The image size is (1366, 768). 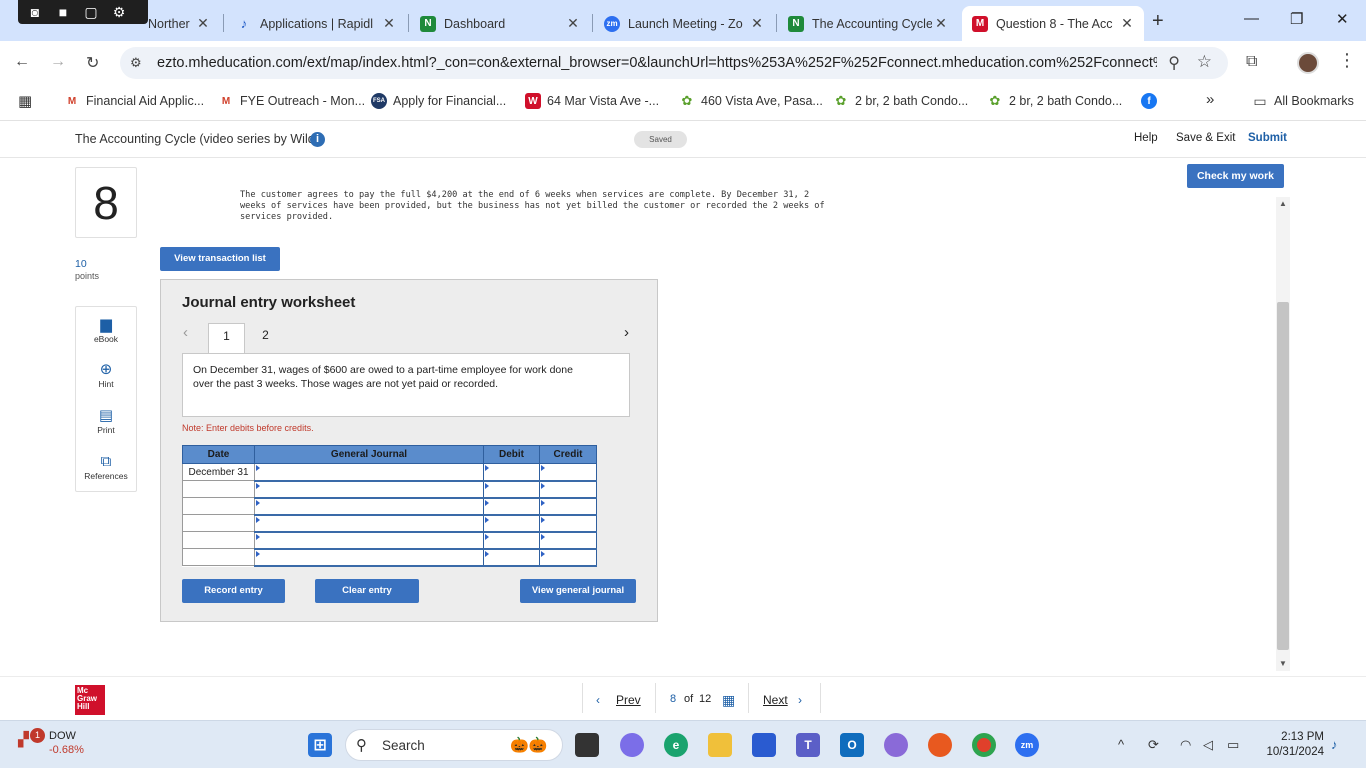 What do you see at coordinates (220, 259) in the screenshot?
I see `view-transaction-list-button: View transaction list` at bounding box center [220, 259].